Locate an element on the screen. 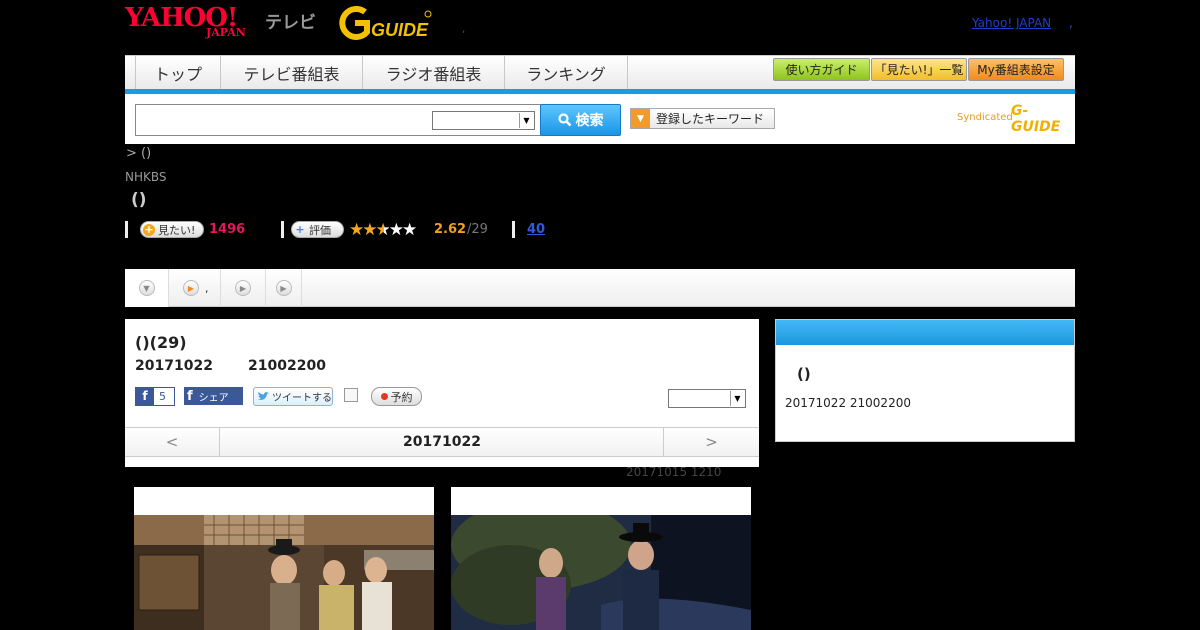 This screenshot has width=1200, height=630. facebook-share-label: シェア is located at coordinates (213, 398).